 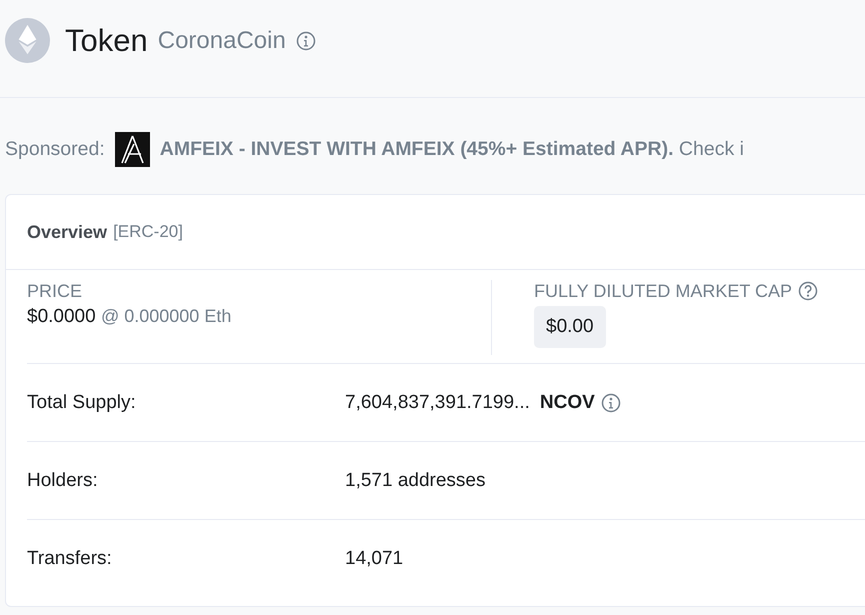 What do you see at coordinates (222, 40) in the screenshot?
I see `token-name: CoronaCoin` at bounding box center [222, 40].